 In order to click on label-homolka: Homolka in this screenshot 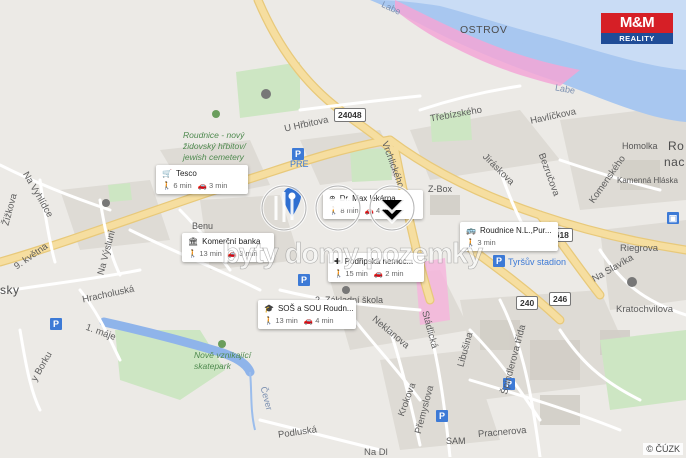, I will do `click(640, 146)`.